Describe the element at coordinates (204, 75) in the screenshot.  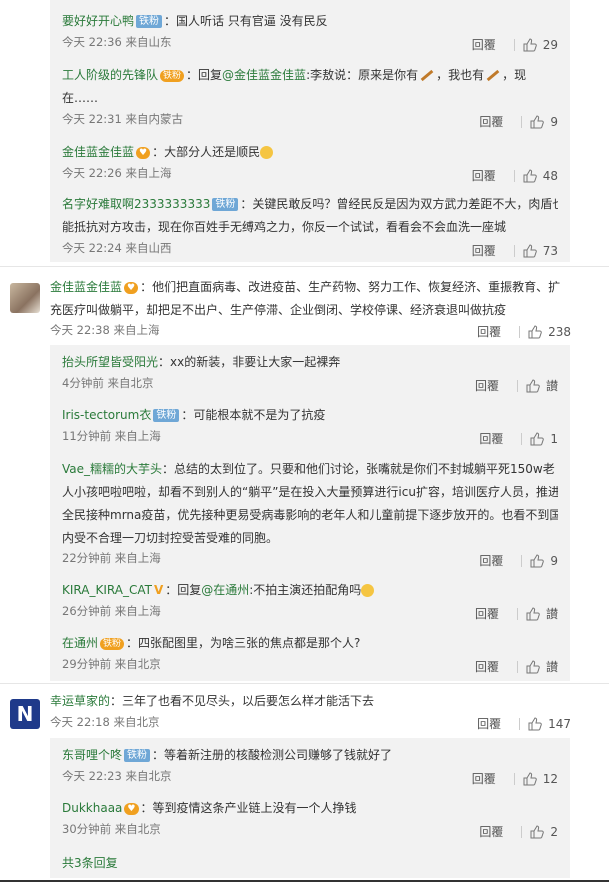
I see `reply-prefix: ：回复` at that location.